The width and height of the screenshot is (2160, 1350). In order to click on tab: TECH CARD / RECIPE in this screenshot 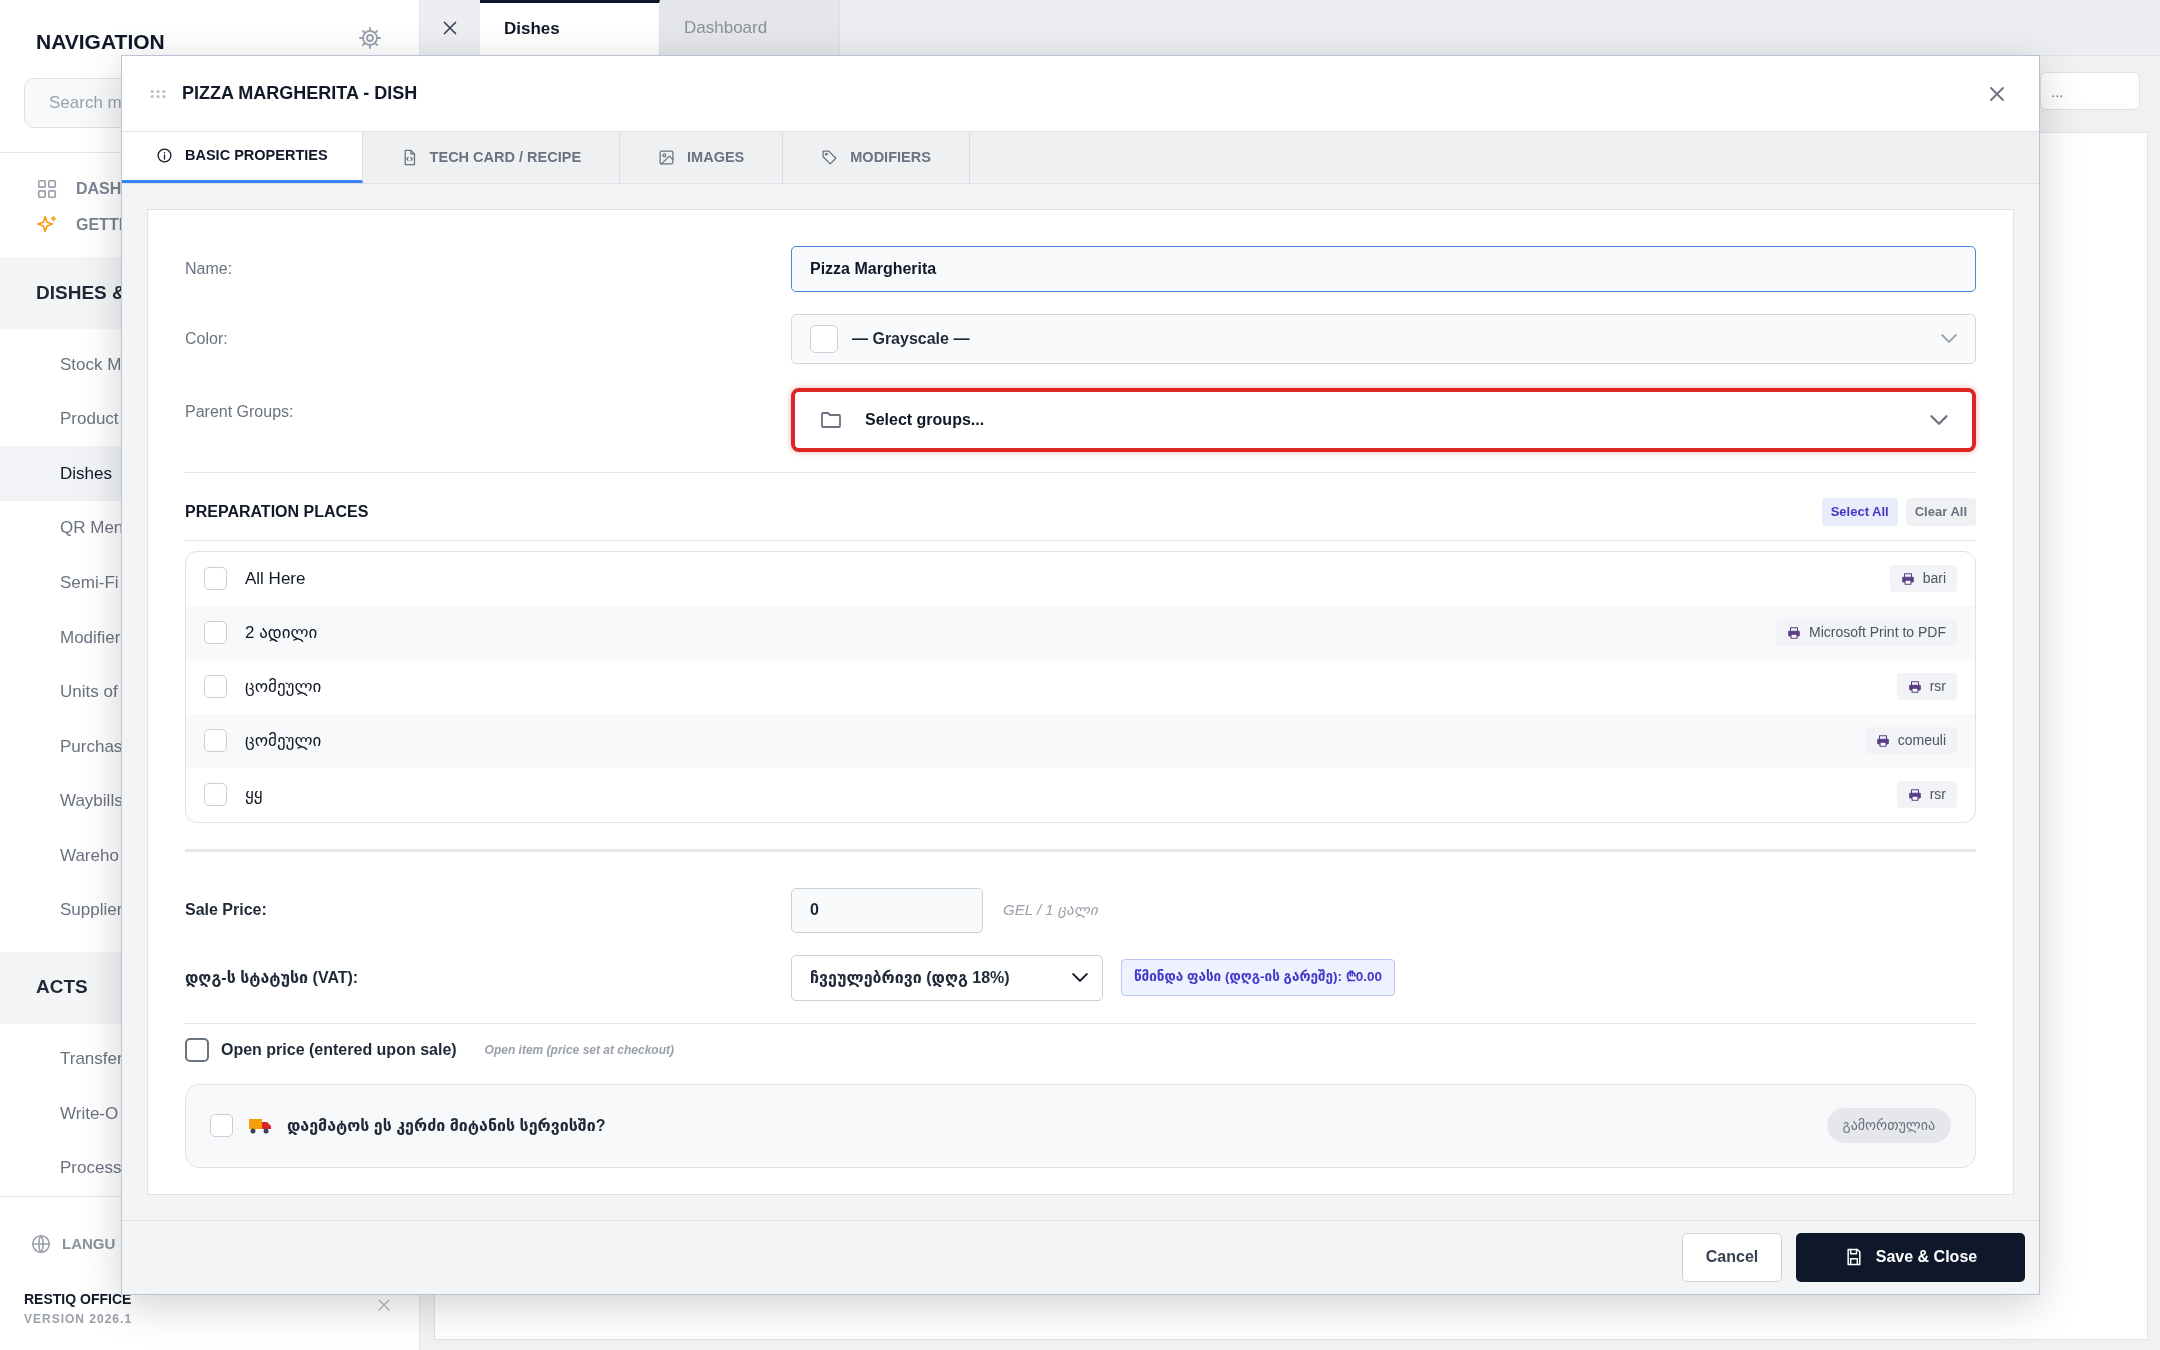, I will do `click(491, 157)`.